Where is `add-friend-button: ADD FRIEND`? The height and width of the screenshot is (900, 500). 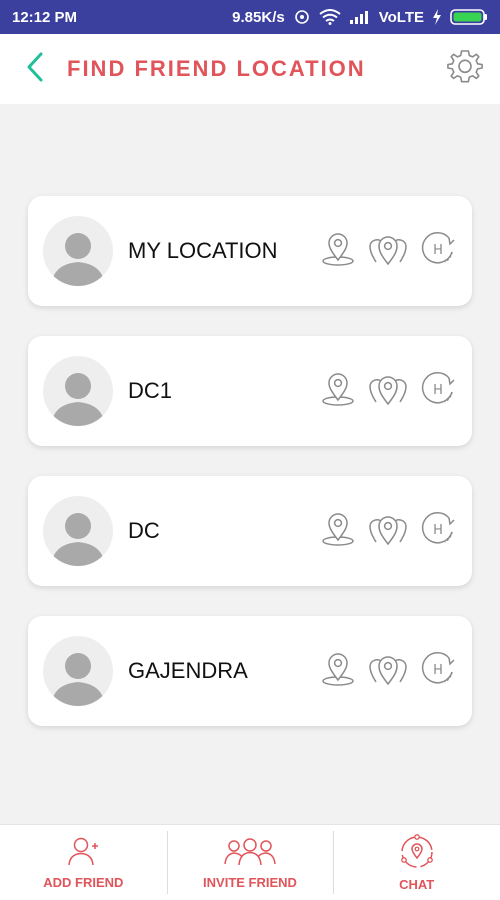 add-friend-button: ADD FRIEND is located at coordinates (83, 862).